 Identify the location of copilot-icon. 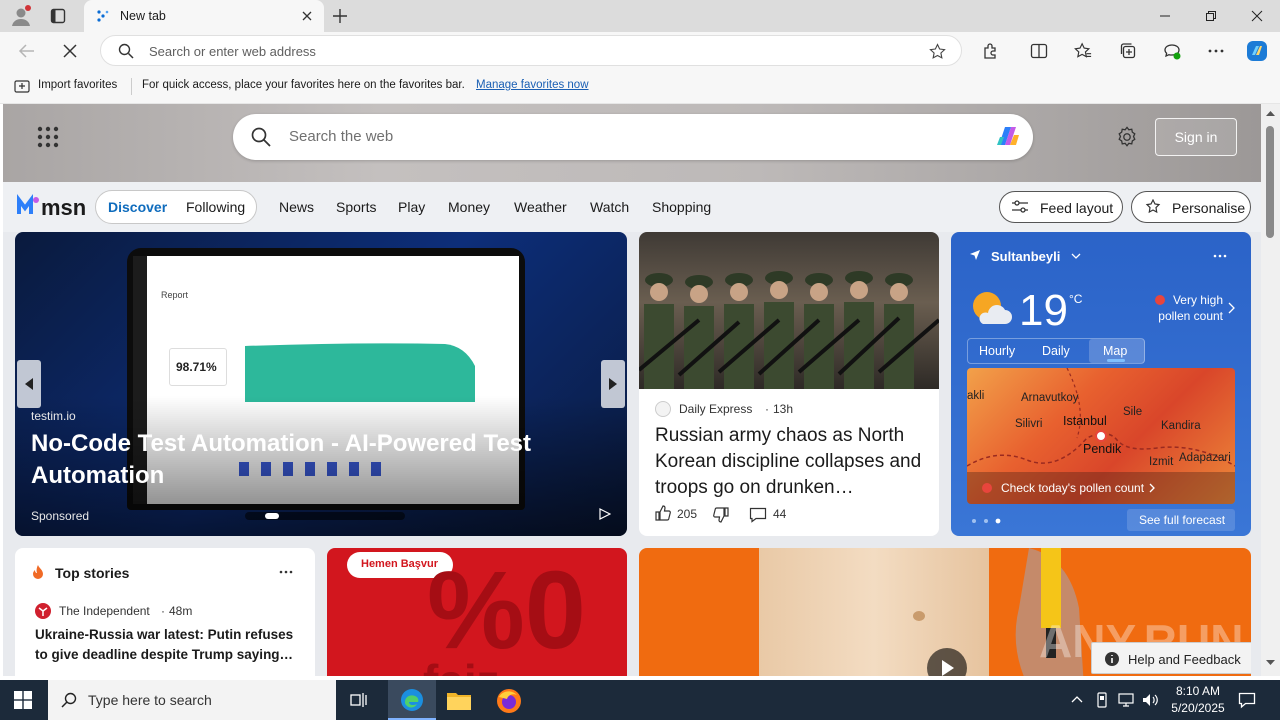
(1257, 51).